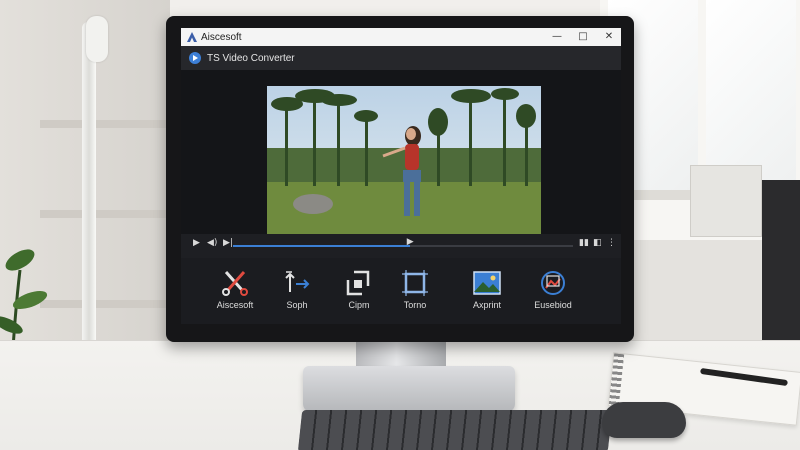 This screenshot has width=800, height=450. I want to click on mouse, so click(644, 420).